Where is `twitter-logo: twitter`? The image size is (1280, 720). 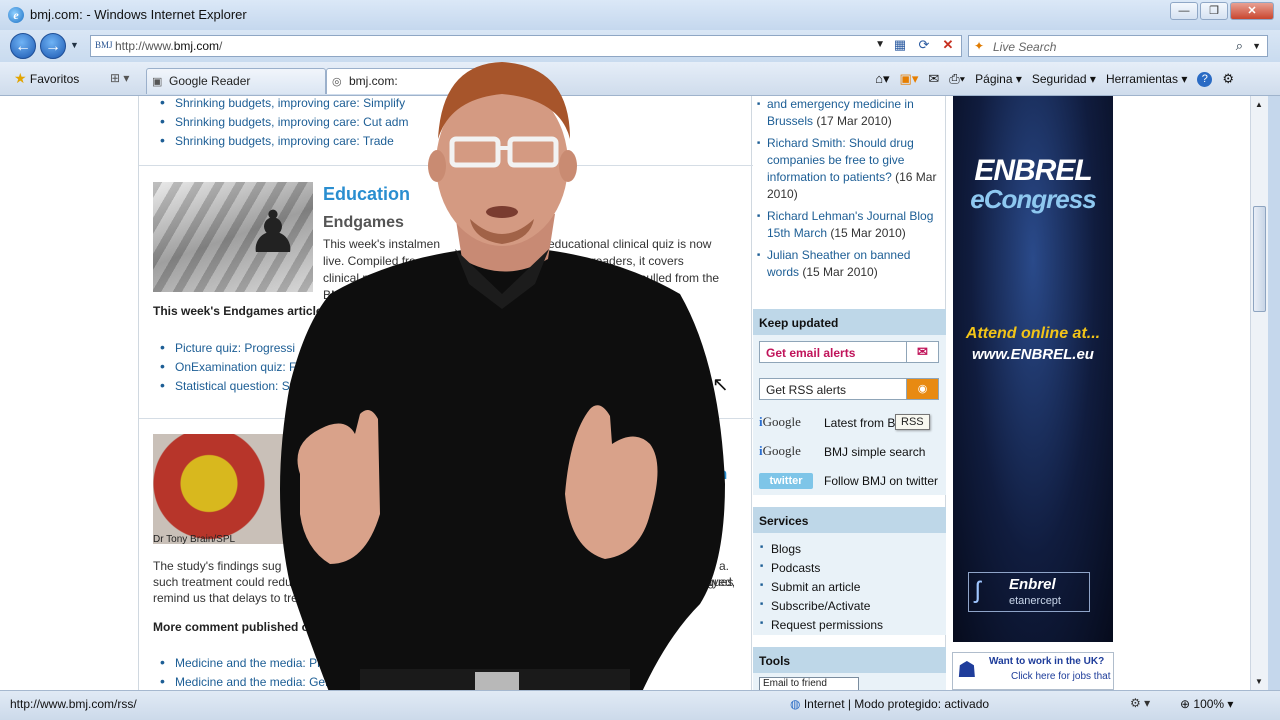 twitter-logo: twitter is located at coordinates (786, 481).